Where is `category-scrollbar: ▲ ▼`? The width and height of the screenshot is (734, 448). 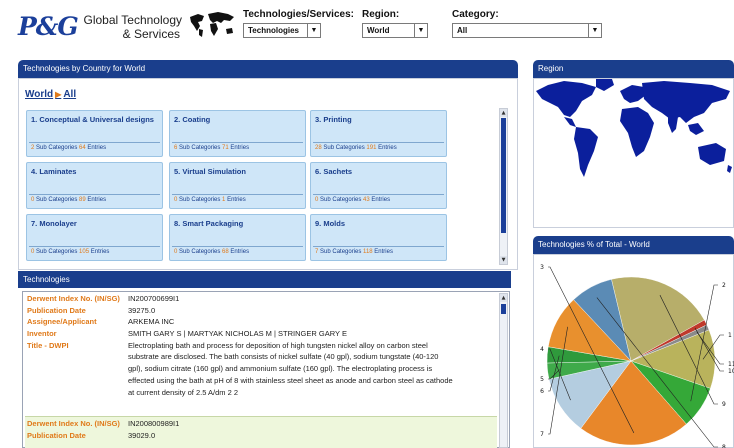 category-scrollbar: ▲ ▼ is located at coordinates (503, 186).